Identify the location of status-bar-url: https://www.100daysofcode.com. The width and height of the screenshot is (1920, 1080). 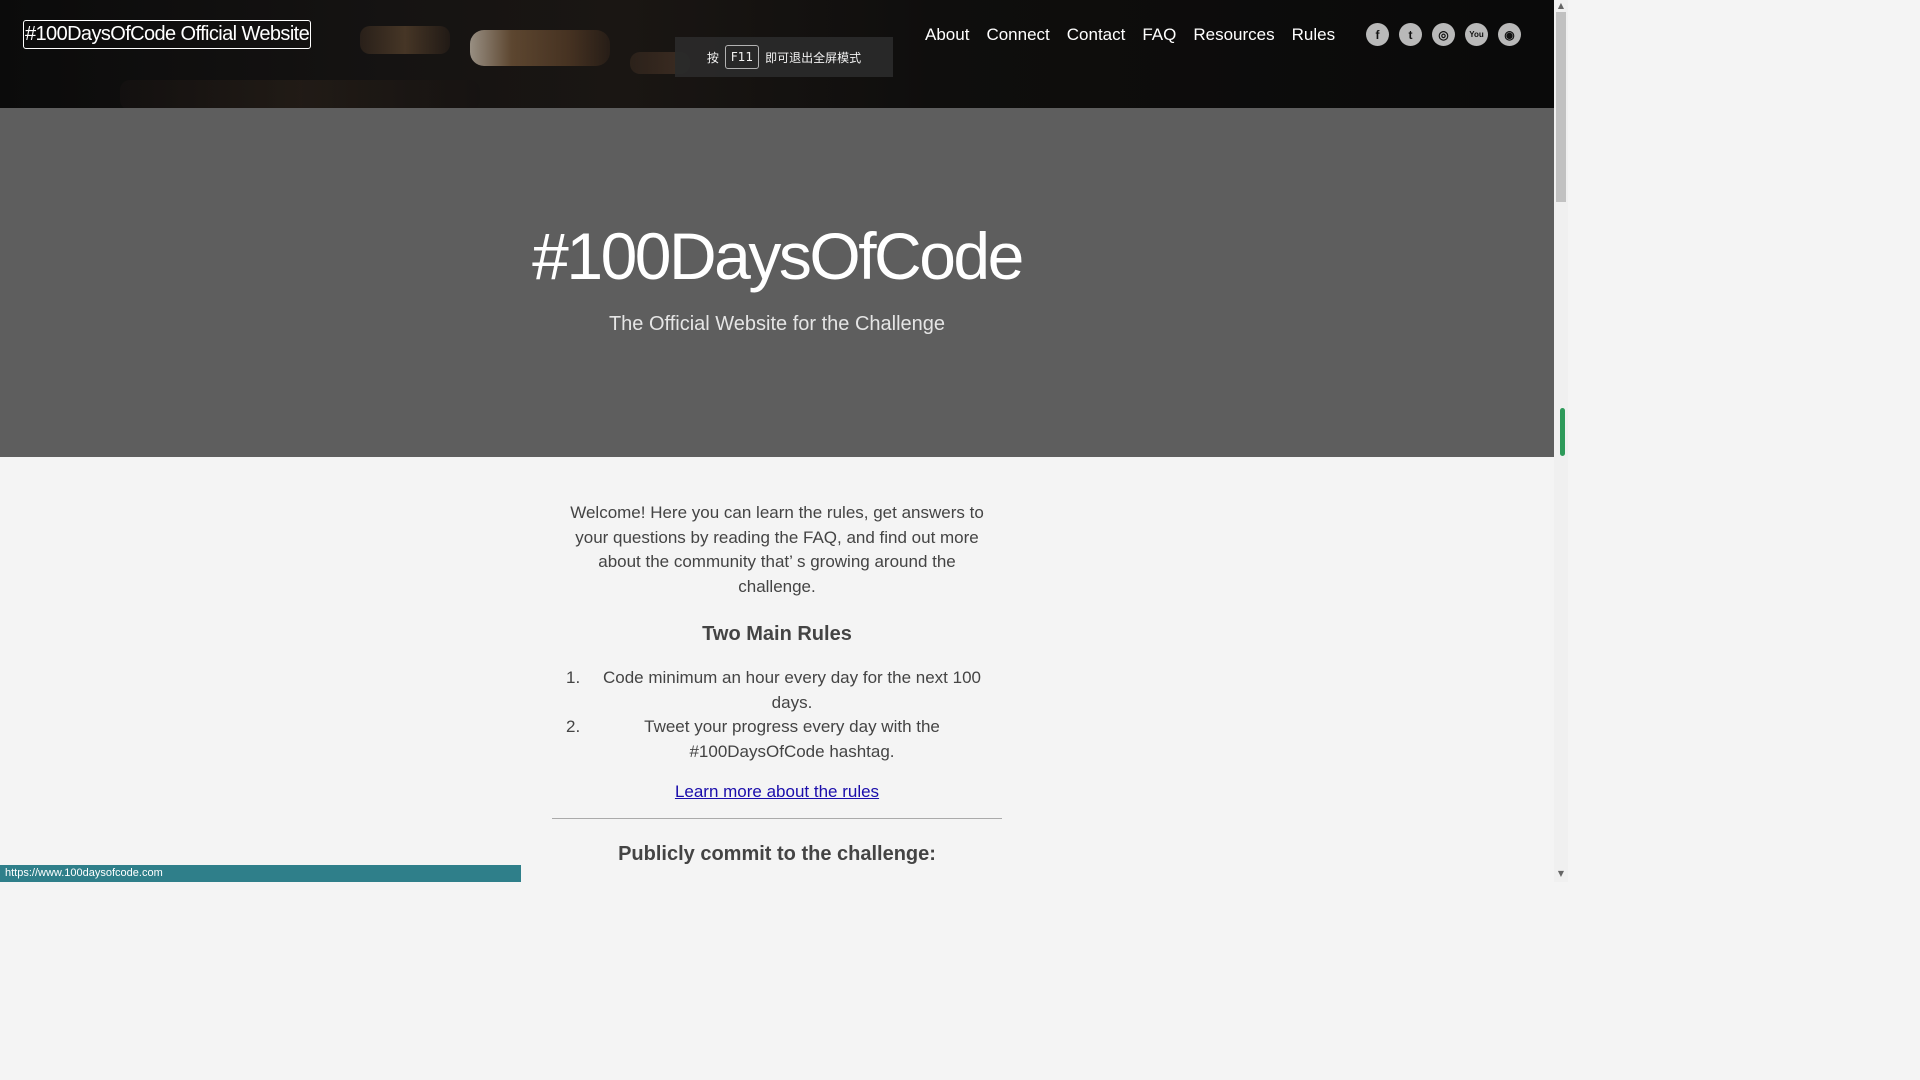
(260, 873).